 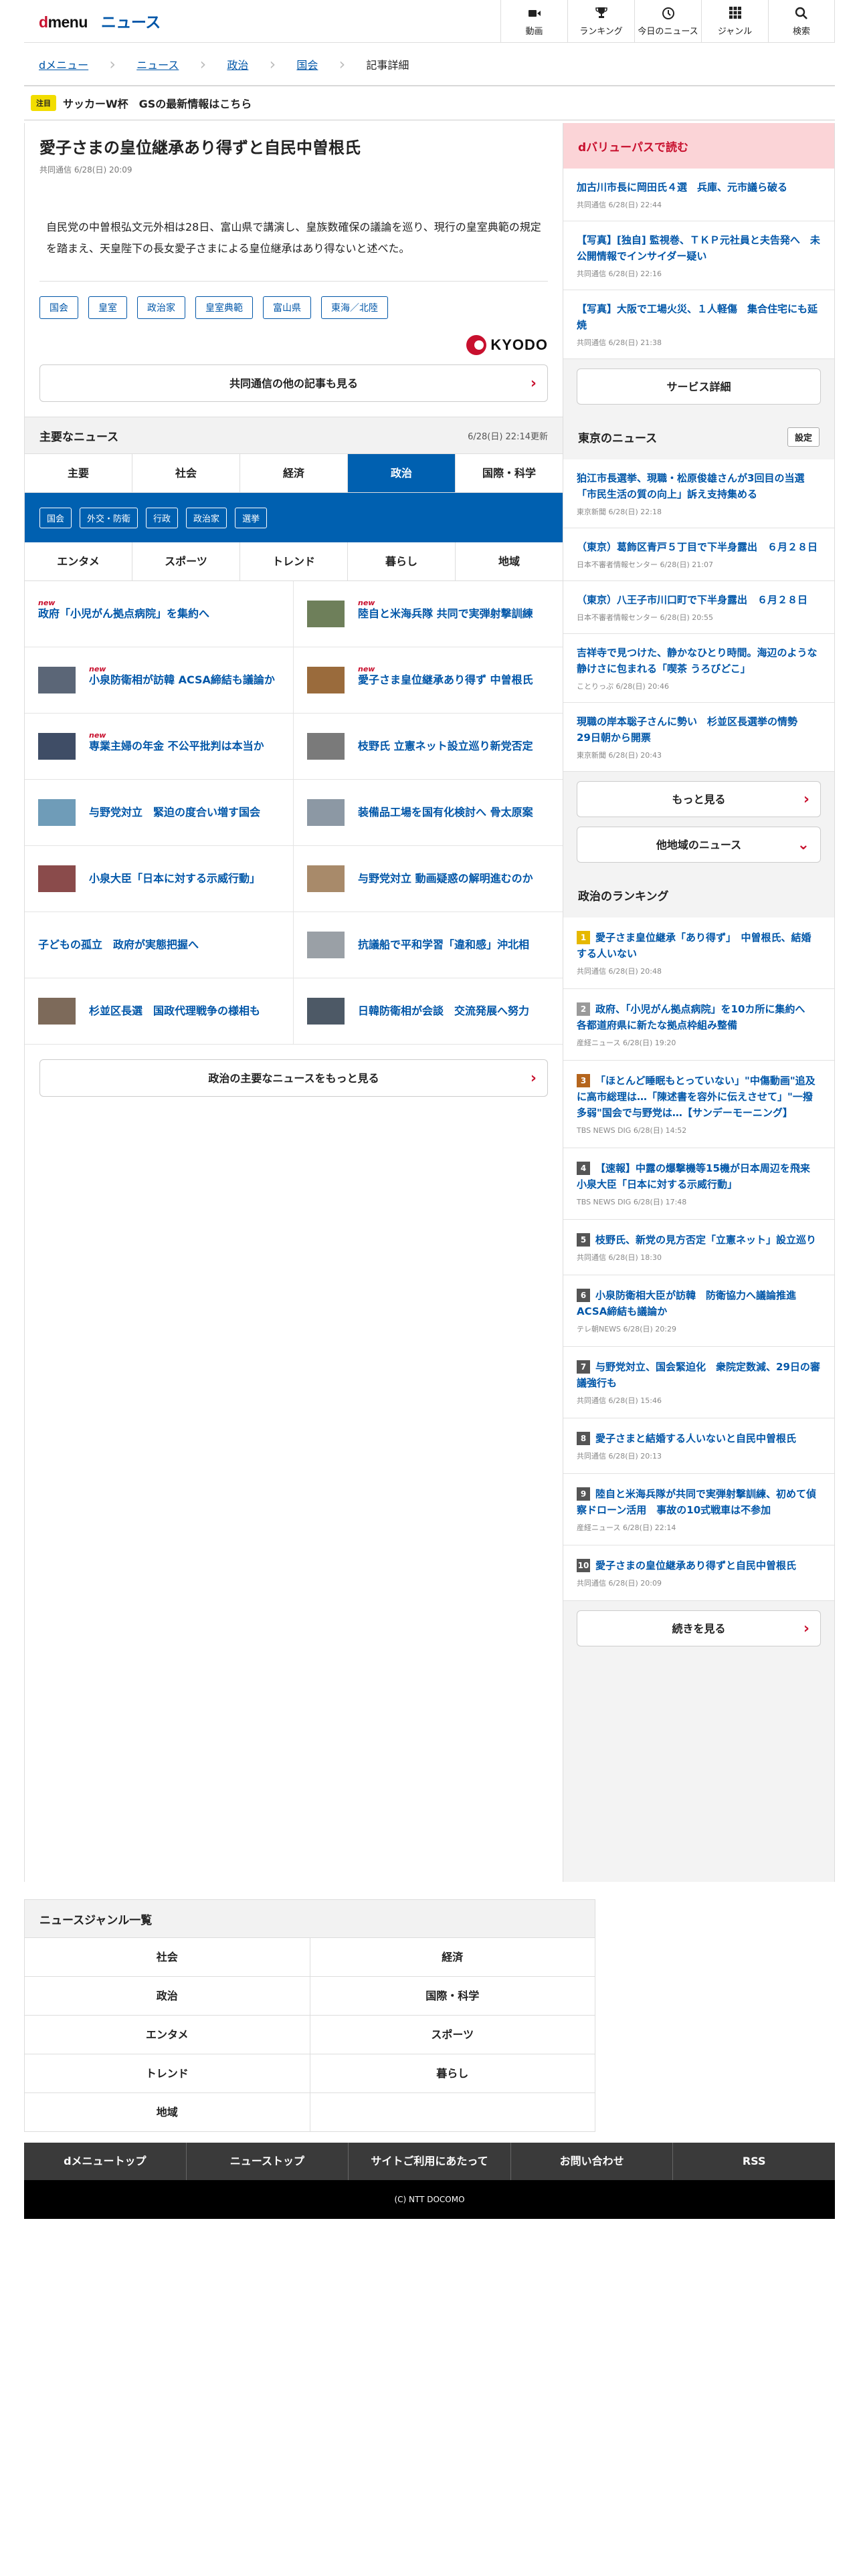 I want to click on news-item: 装備品工場を国有化検討へ 骨太原案, so click(x=428, y=813).